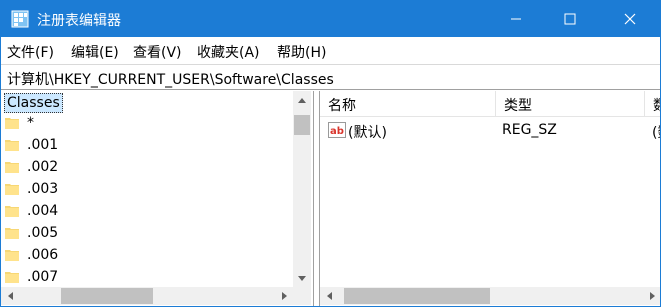  I want to click on address-path: 计算机\HKEY_CURRENT_USER\Software\Classes, so click(170, 79).